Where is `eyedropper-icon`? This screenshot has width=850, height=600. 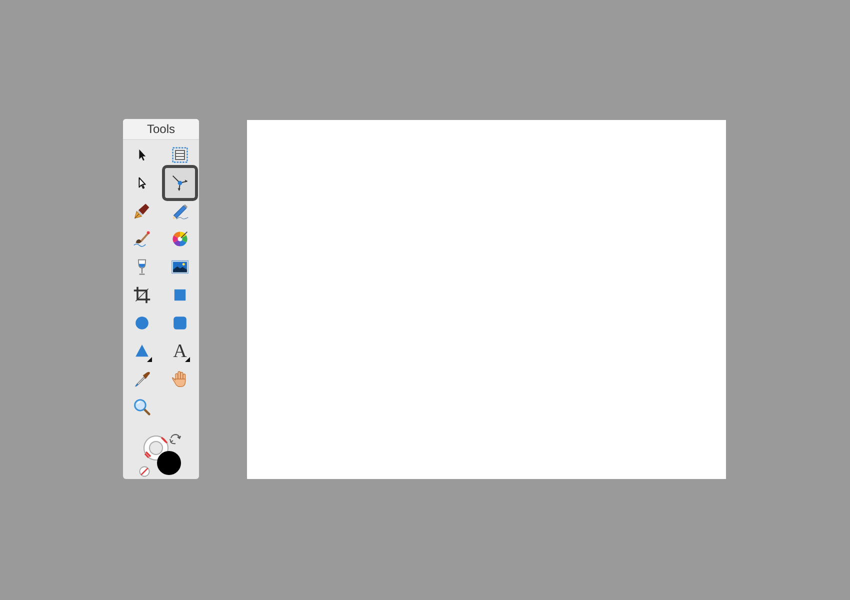 eyedropper-icon is located at coordinates (142, 379).